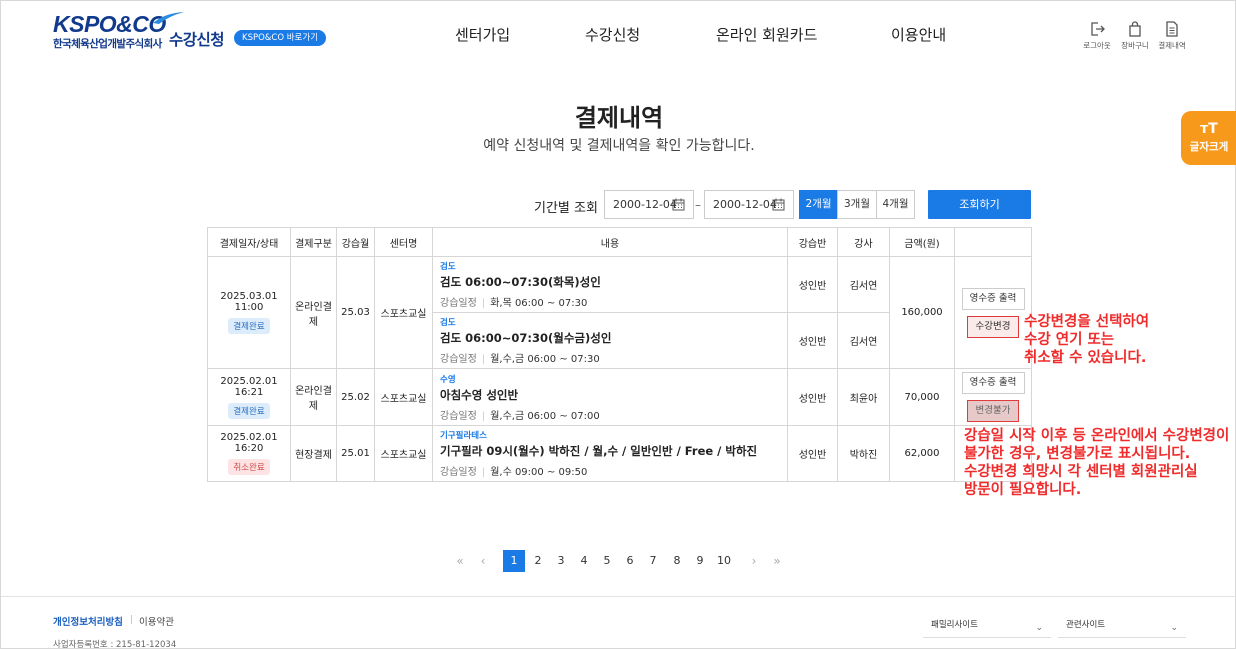  What do you see at coordinates (249, 386) in the screenshot?
I see `order-date: 2025.02.01 16:21` at bounding box center [249, 386].